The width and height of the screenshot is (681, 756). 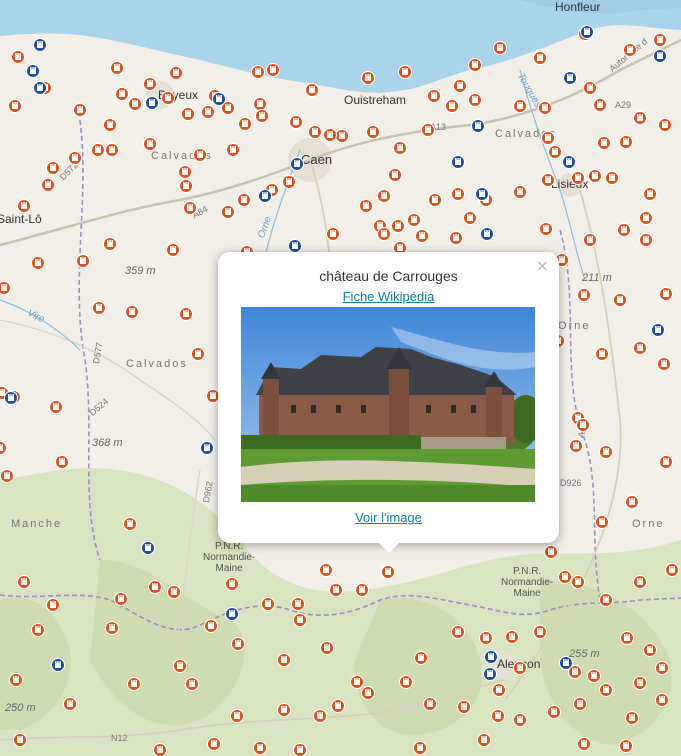 What do you see at coordinates (388, 517) in the screenshot?
I see `view-image-link: Voir l'image` at bounding box center [388, 517].